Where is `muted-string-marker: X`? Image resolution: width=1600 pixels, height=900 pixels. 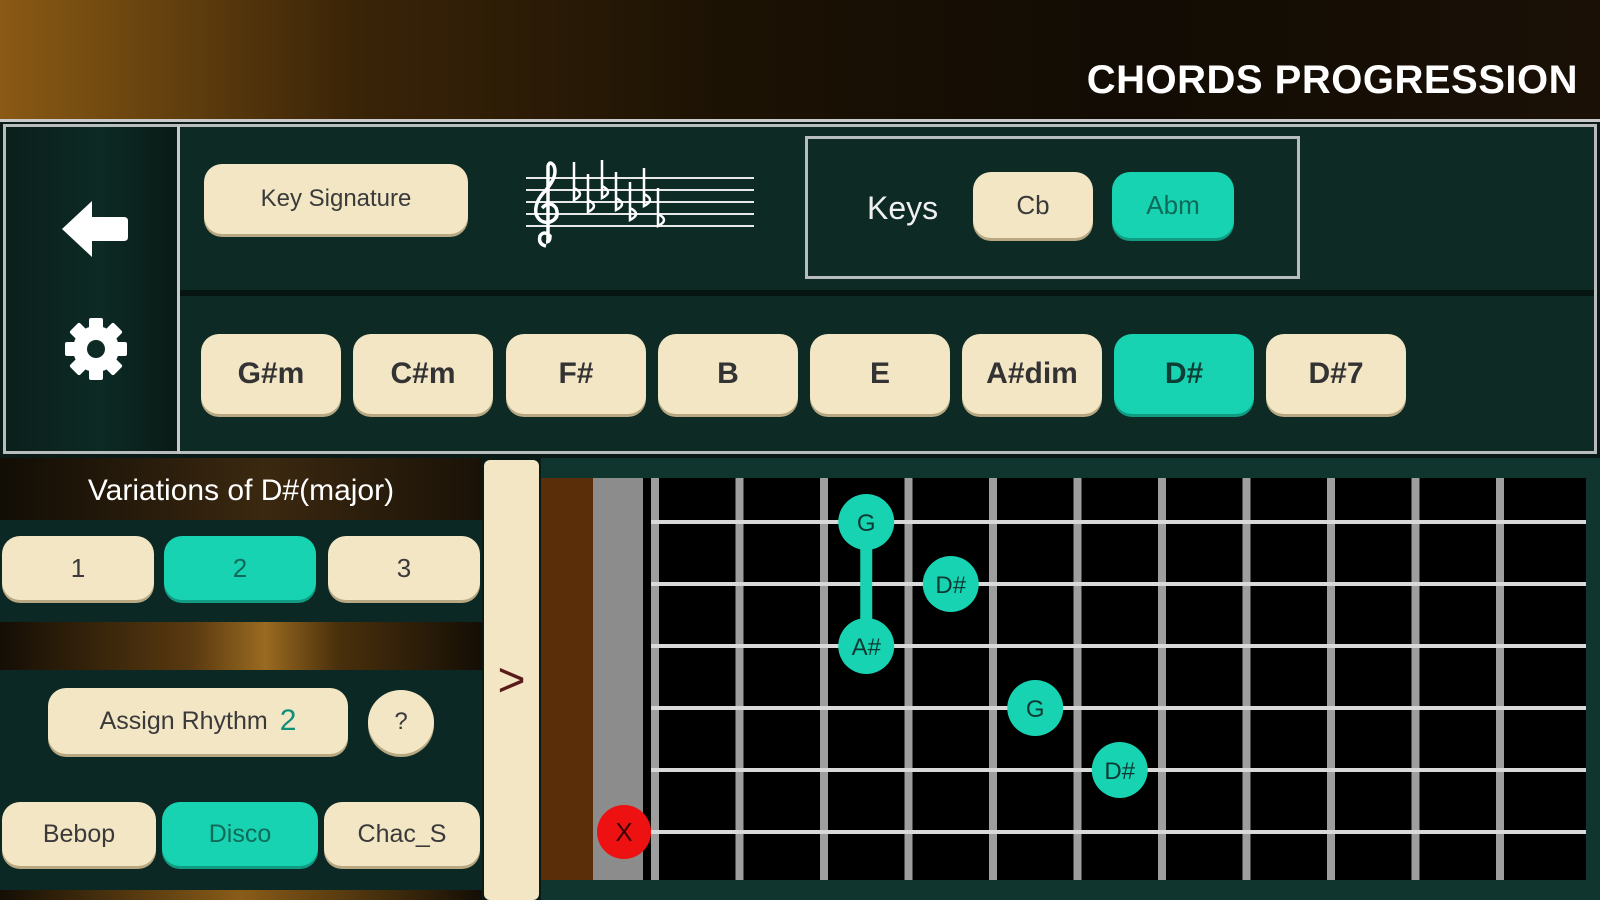
muted-string-marker: X is located at coordinates (624, 832).